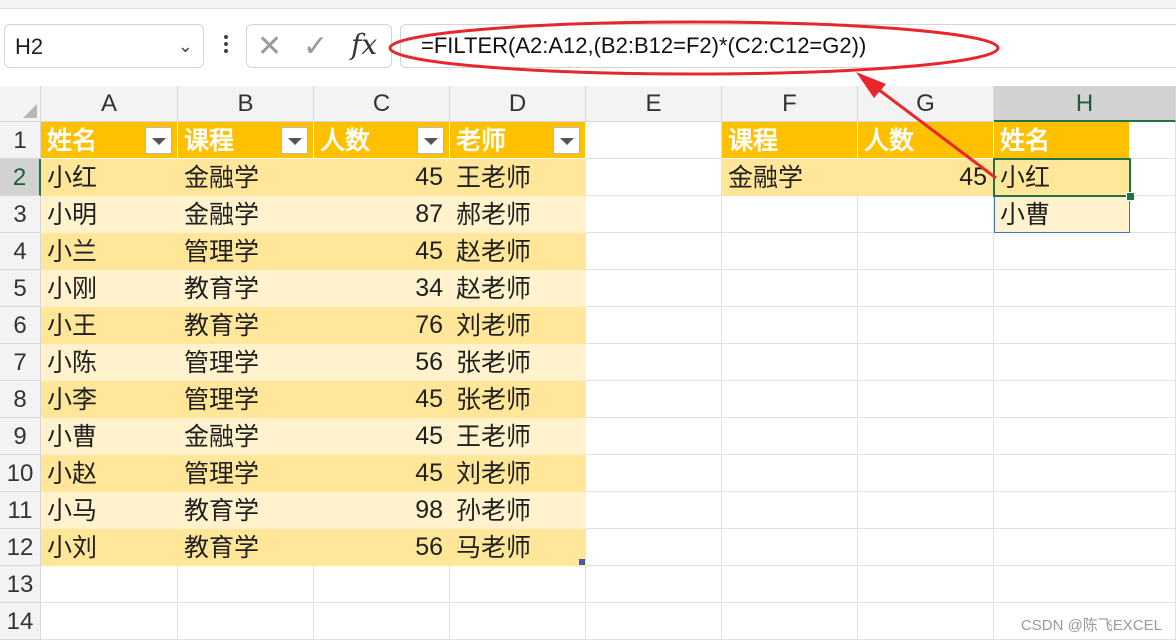 This screenshot has height=643, width=1176. I want to click on annotation-overlay, so click(694, 100).